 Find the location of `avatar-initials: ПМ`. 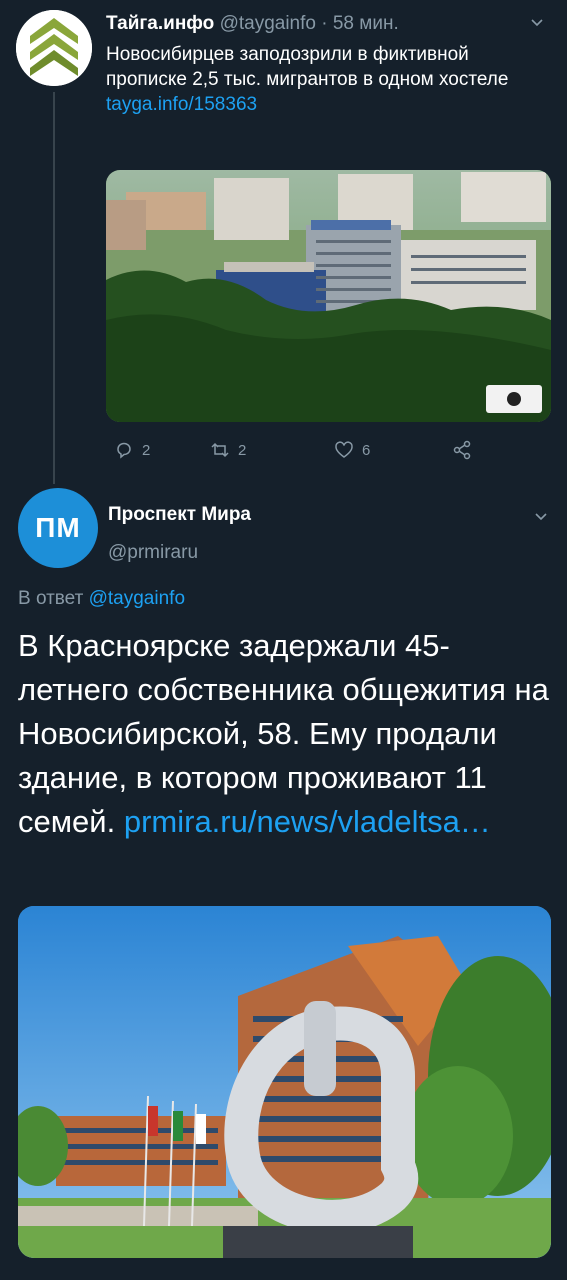

avatar-initials: ПМ is located at coordinates (58, 527).